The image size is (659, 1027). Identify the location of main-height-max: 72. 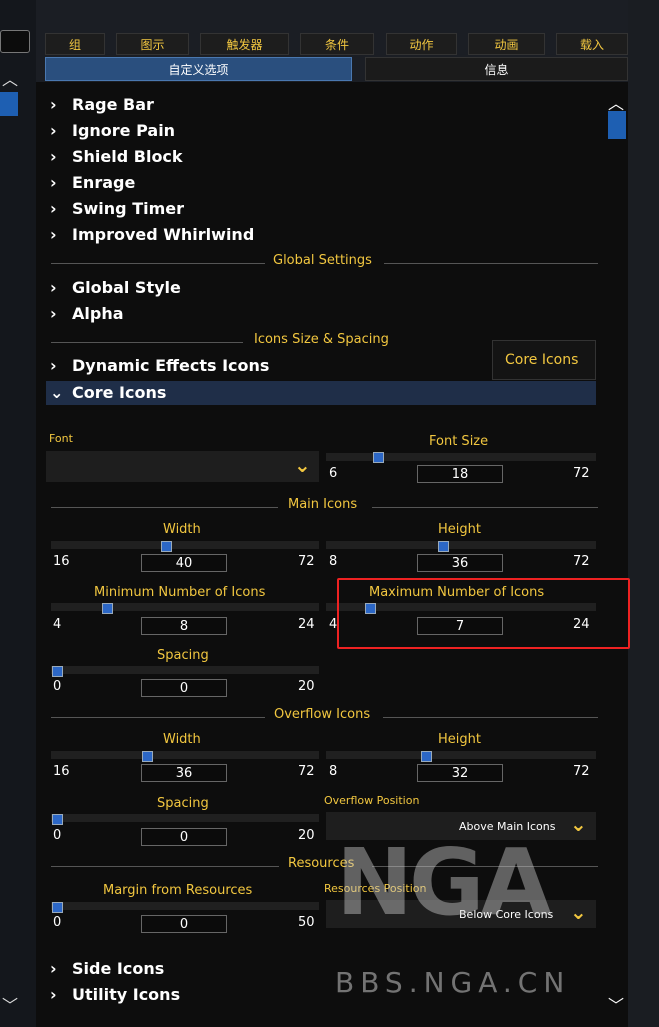
(581, 561).